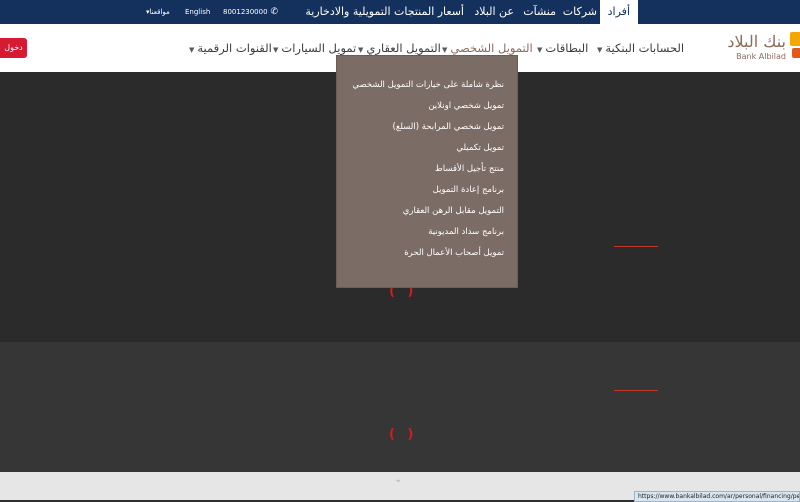 The height and width of the screenshot is (502, 800). What do you see at coordinates (795, 39) in the screenshot?
I see `logo-mark-icon` at bounding box center [795, 39].